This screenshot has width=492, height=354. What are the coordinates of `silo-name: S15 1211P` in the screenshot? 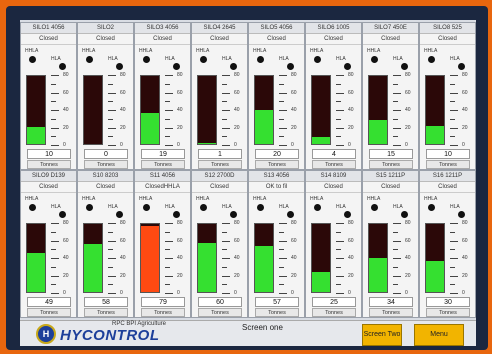 It's located at (390, 176).